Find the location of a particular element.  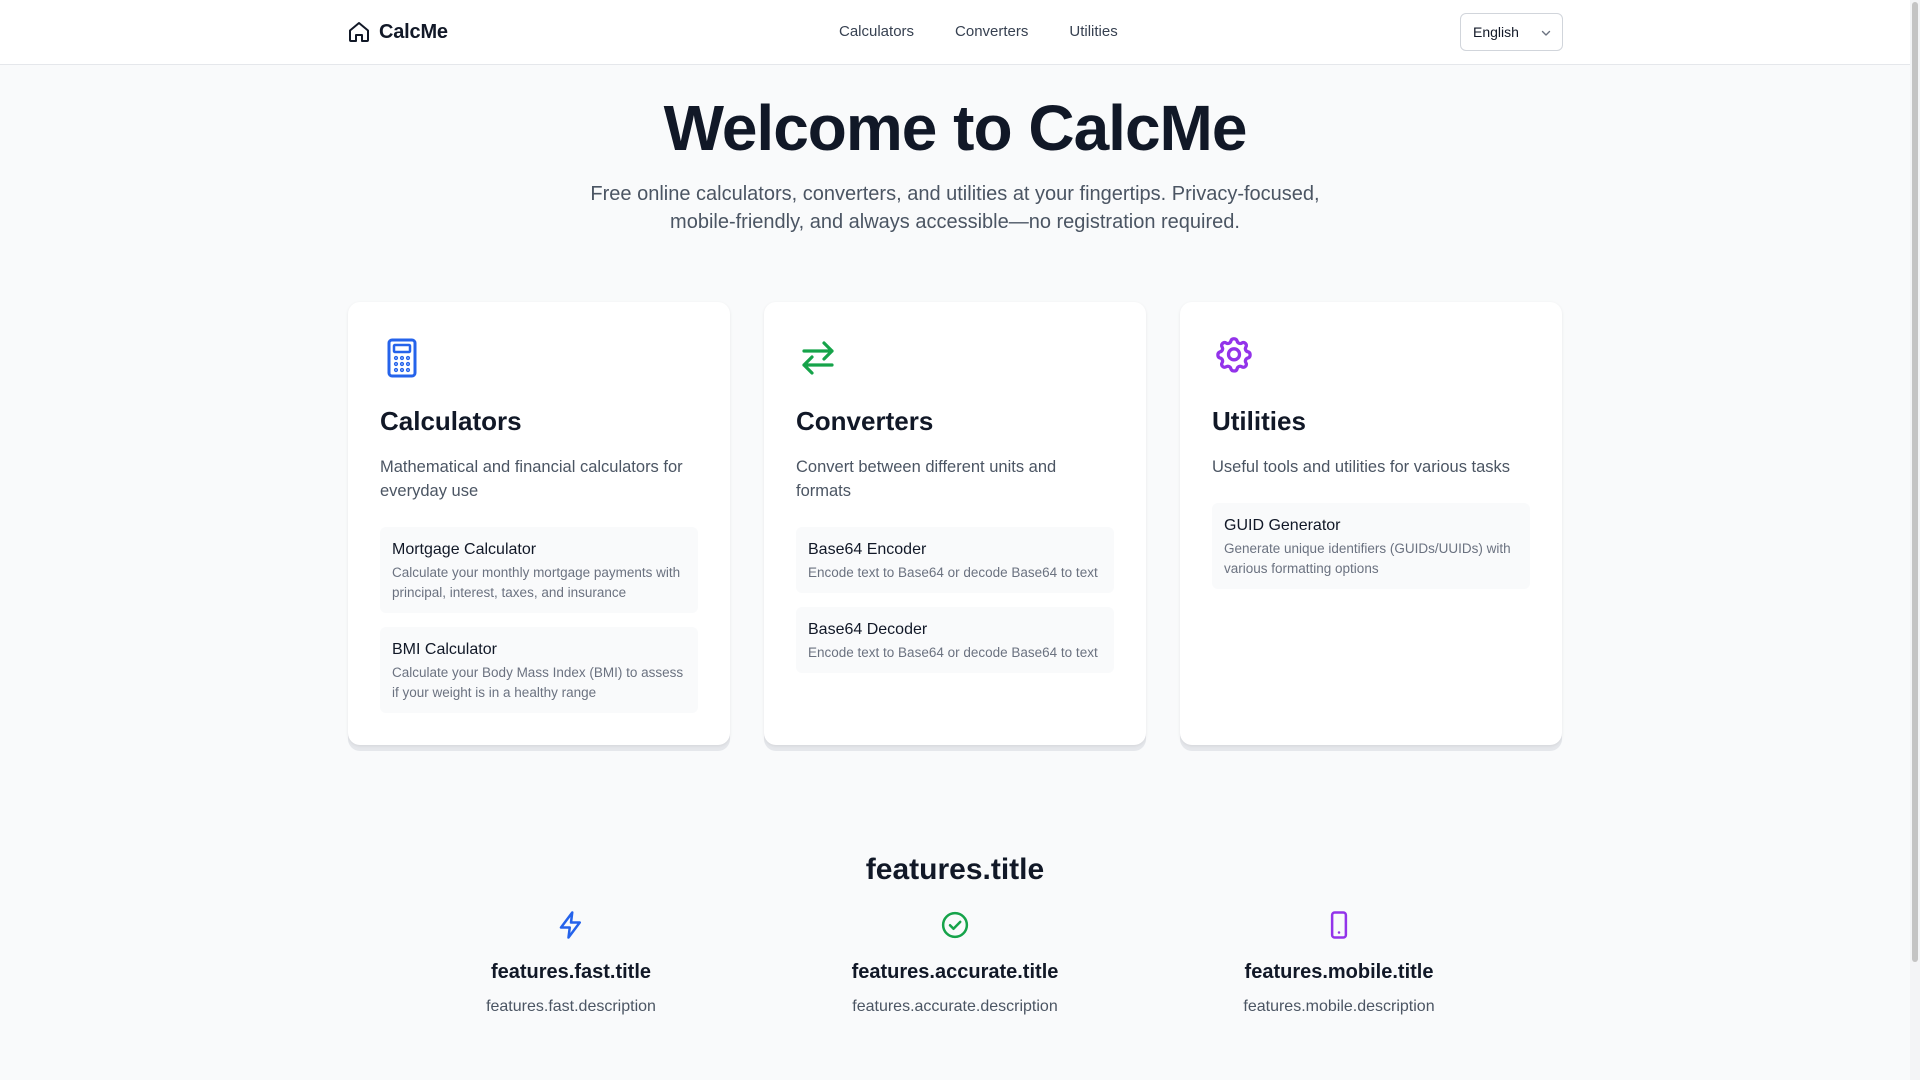

page-scrollbar is located at coordinates (1915, 540).